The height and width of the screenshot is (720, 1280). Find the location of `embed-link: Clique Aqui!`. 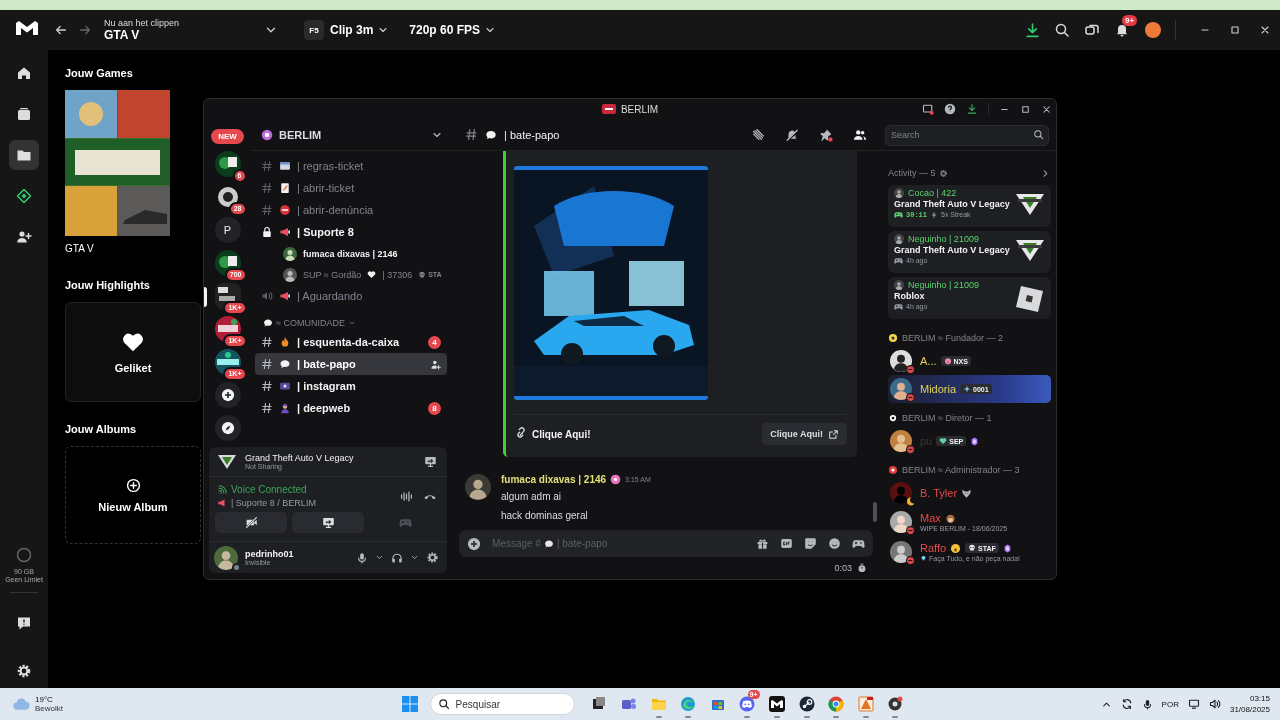

embed-link: Clique Aqui! is located at coordinates (561, 434).